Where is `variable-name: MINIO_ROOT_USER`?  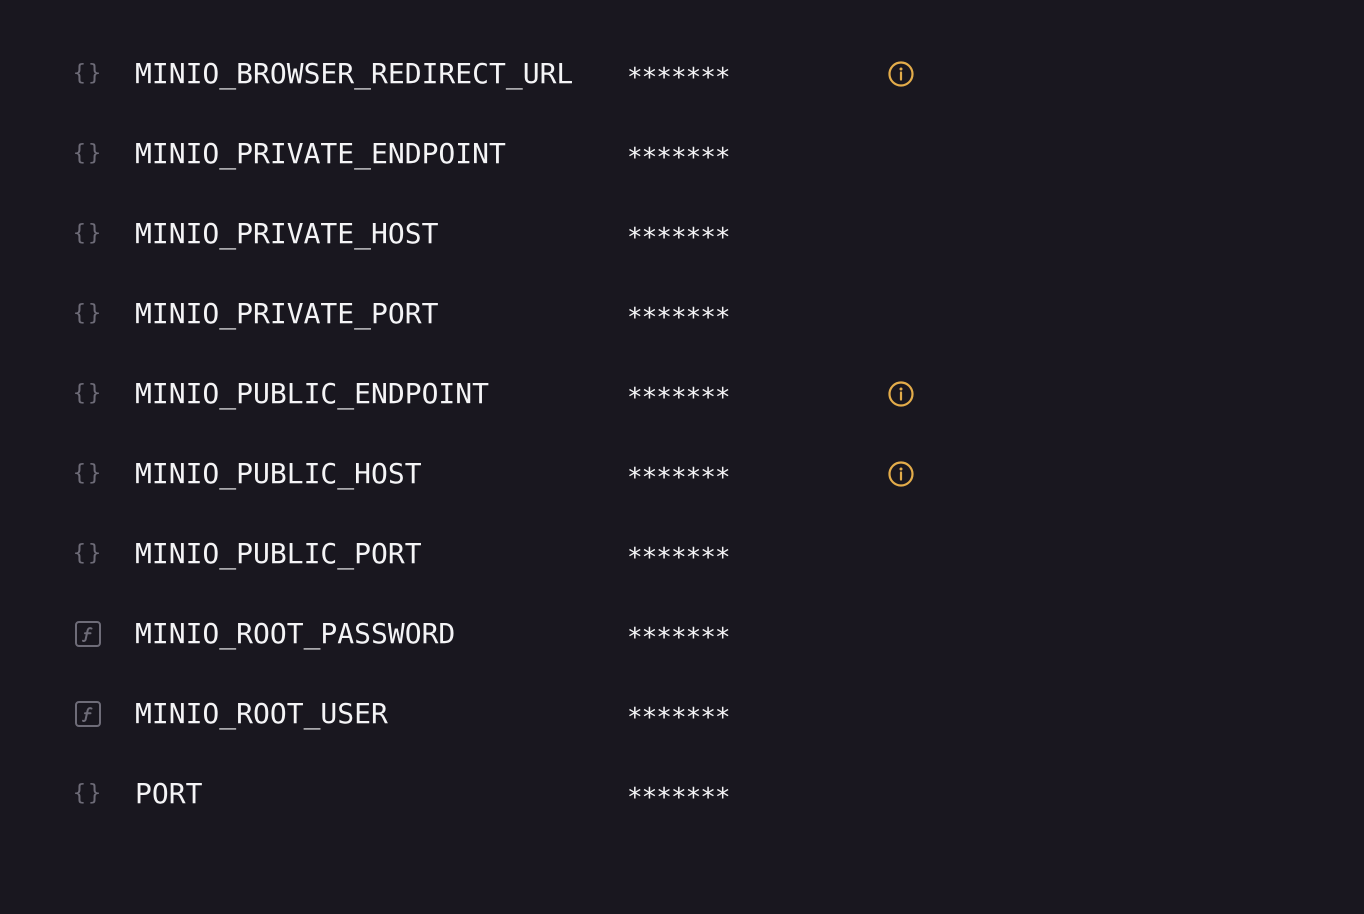 variable-name: MINIO_ROOT_USER is located at coordinates (261, 713).